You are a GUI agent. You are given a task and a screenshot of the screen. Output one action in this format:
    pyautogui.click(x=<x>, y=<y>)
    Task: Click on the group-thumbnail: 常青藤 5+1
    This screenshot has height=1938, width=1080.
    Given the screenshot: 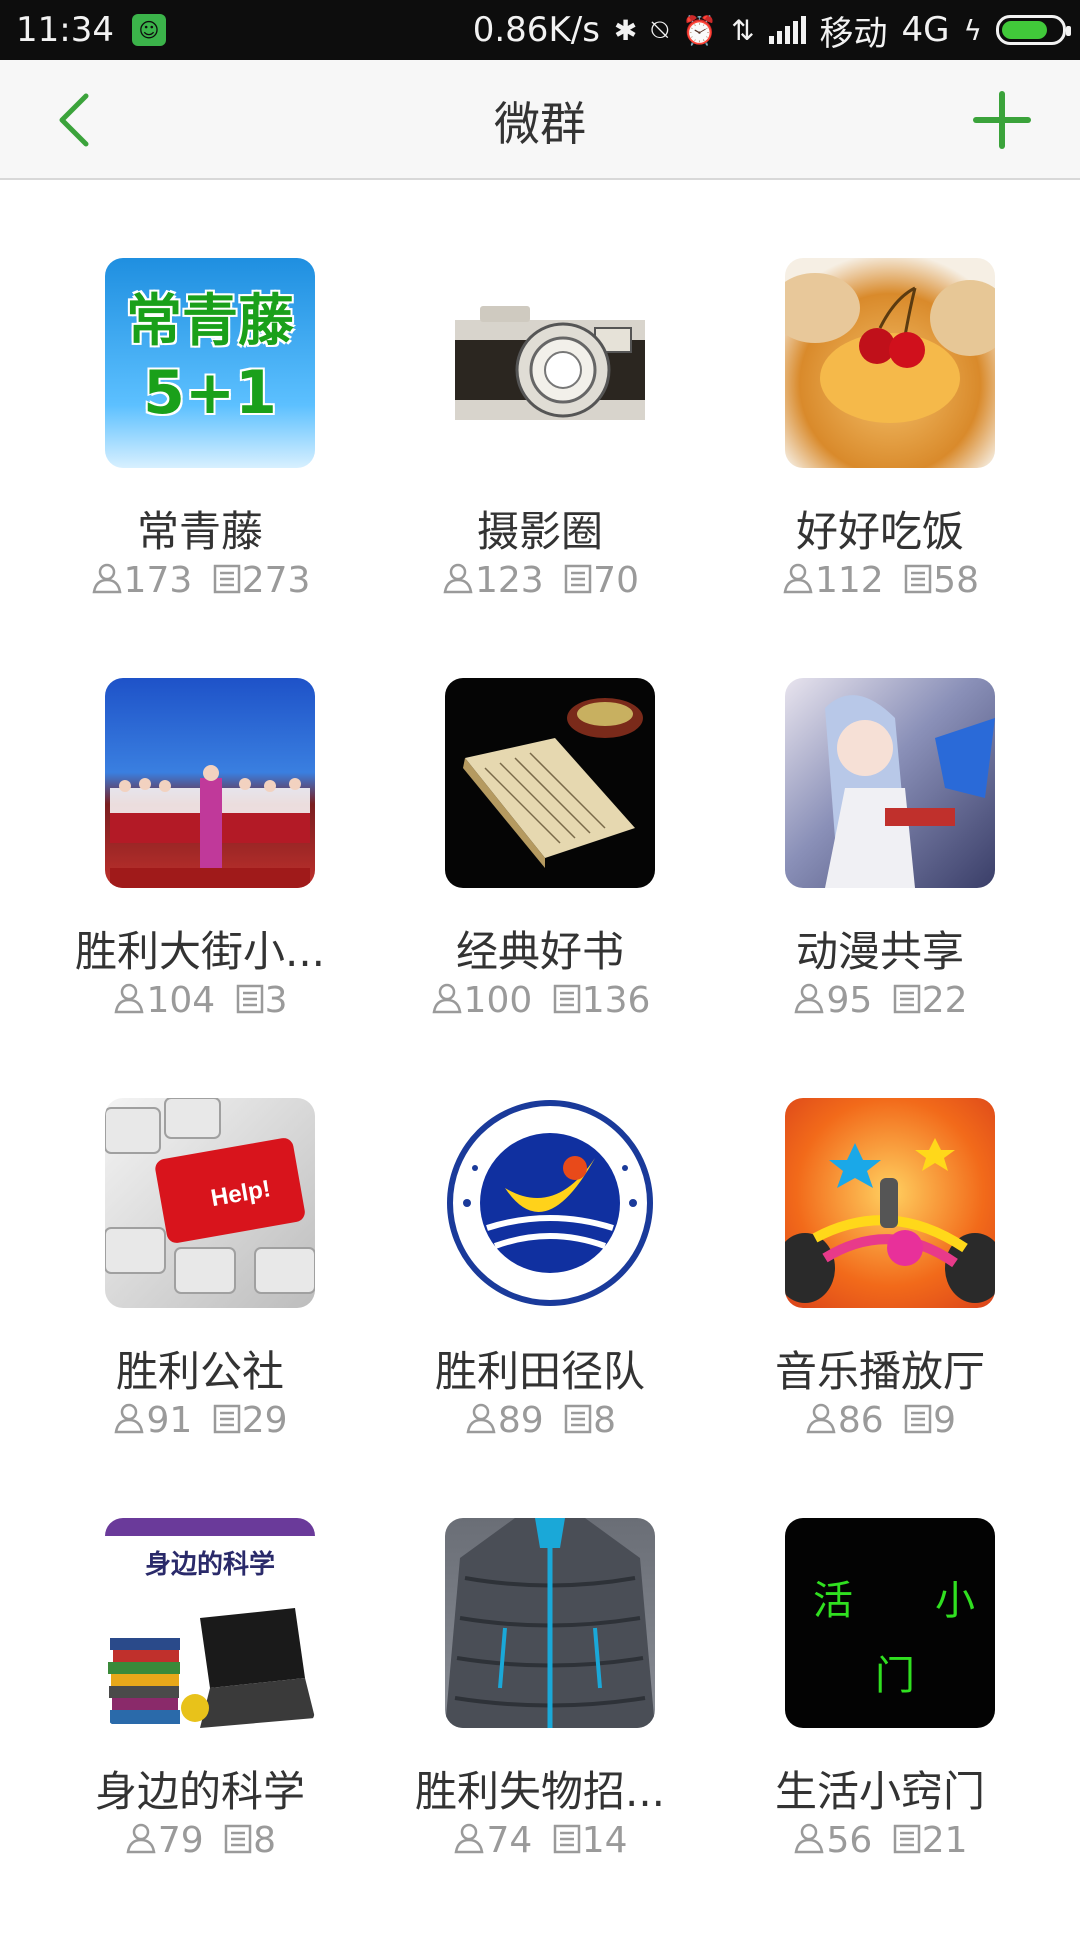 What is the action you would take?
    pyautogui.click(x=210, y=363)
    